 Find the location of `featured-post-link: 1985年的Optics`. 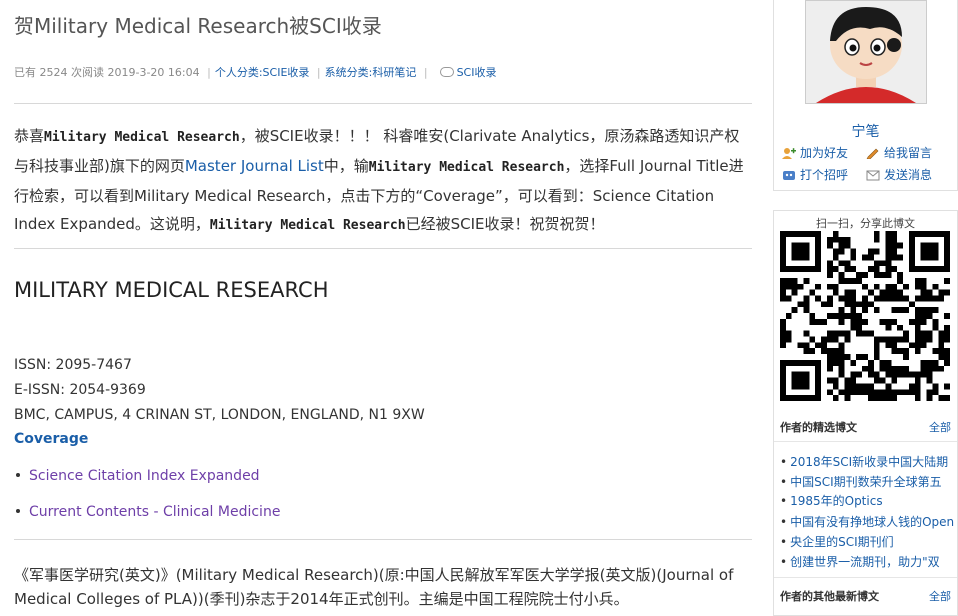

featured-post-link: 1985年的Optics is located at coordinates (836, 501).